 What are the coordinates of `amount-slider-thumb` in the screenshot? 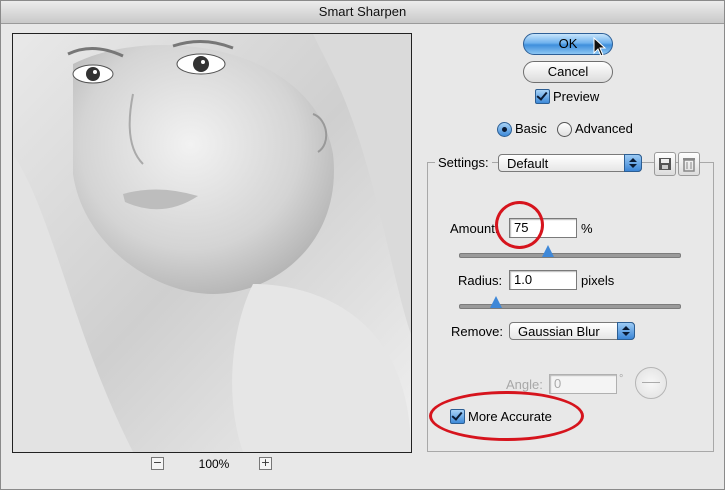 It's located at (548, 251).